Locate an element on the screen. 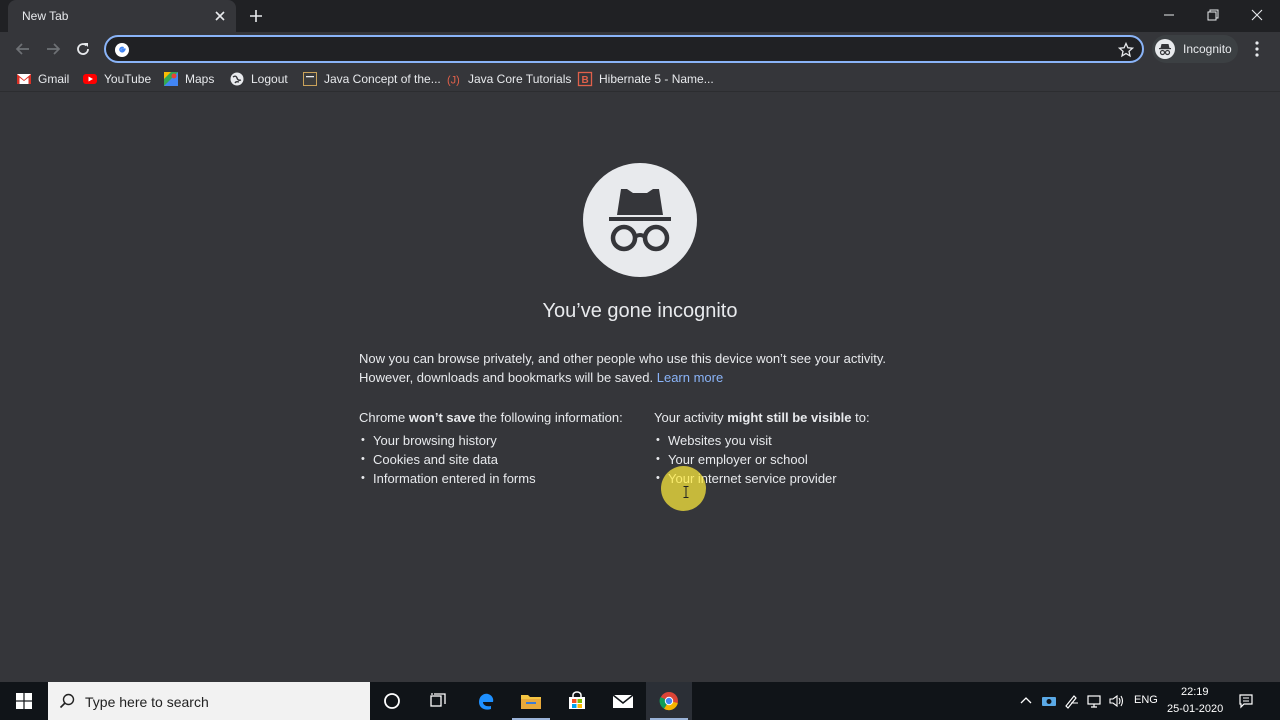 Image resolution: width=1280 pixels, height=720 pixels. taskbar-search-box: Type here to search is located at coordinates (209, 701).